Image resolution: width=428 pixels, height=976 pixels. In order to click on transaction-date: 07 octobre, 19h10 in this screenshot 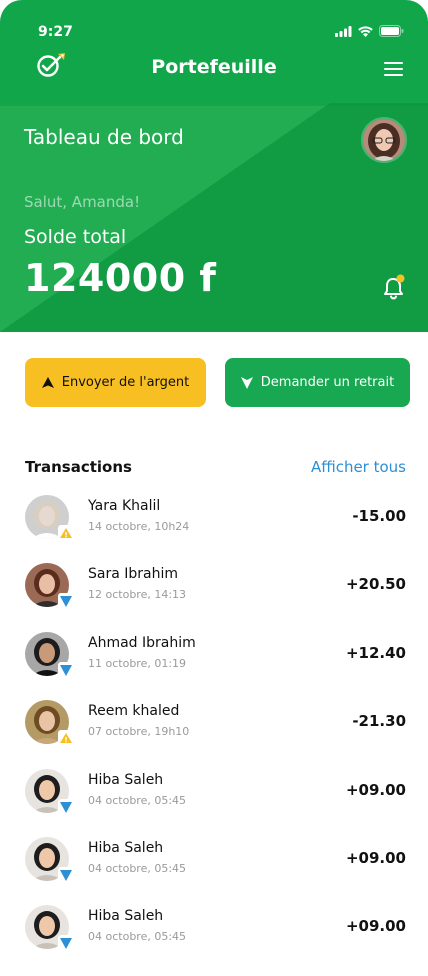, I will do `click(139, 732)`.